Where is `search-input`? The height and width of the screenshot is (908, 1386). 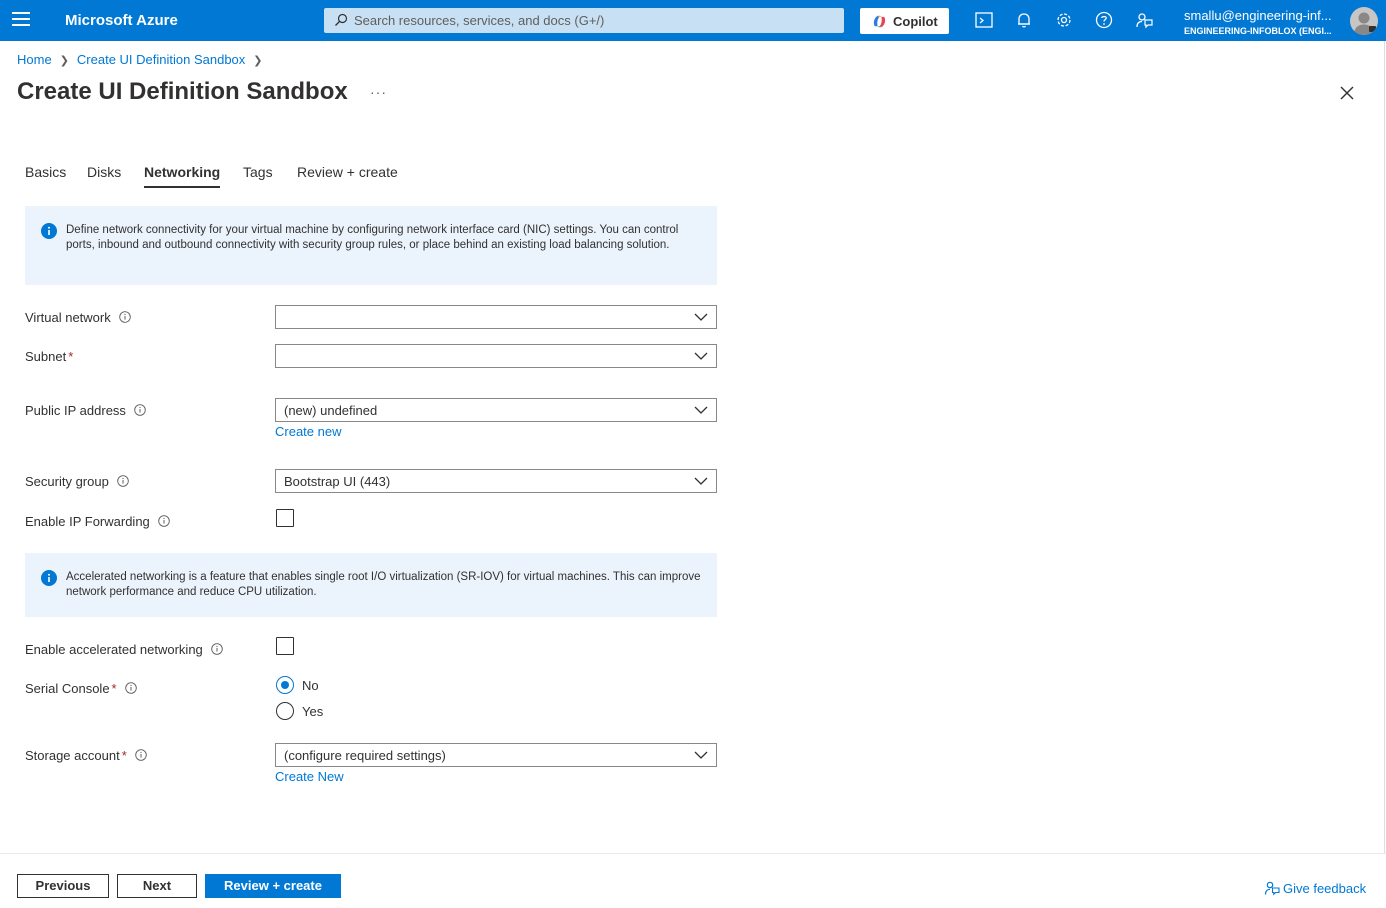
search-input is located at coordinates (594, 20).